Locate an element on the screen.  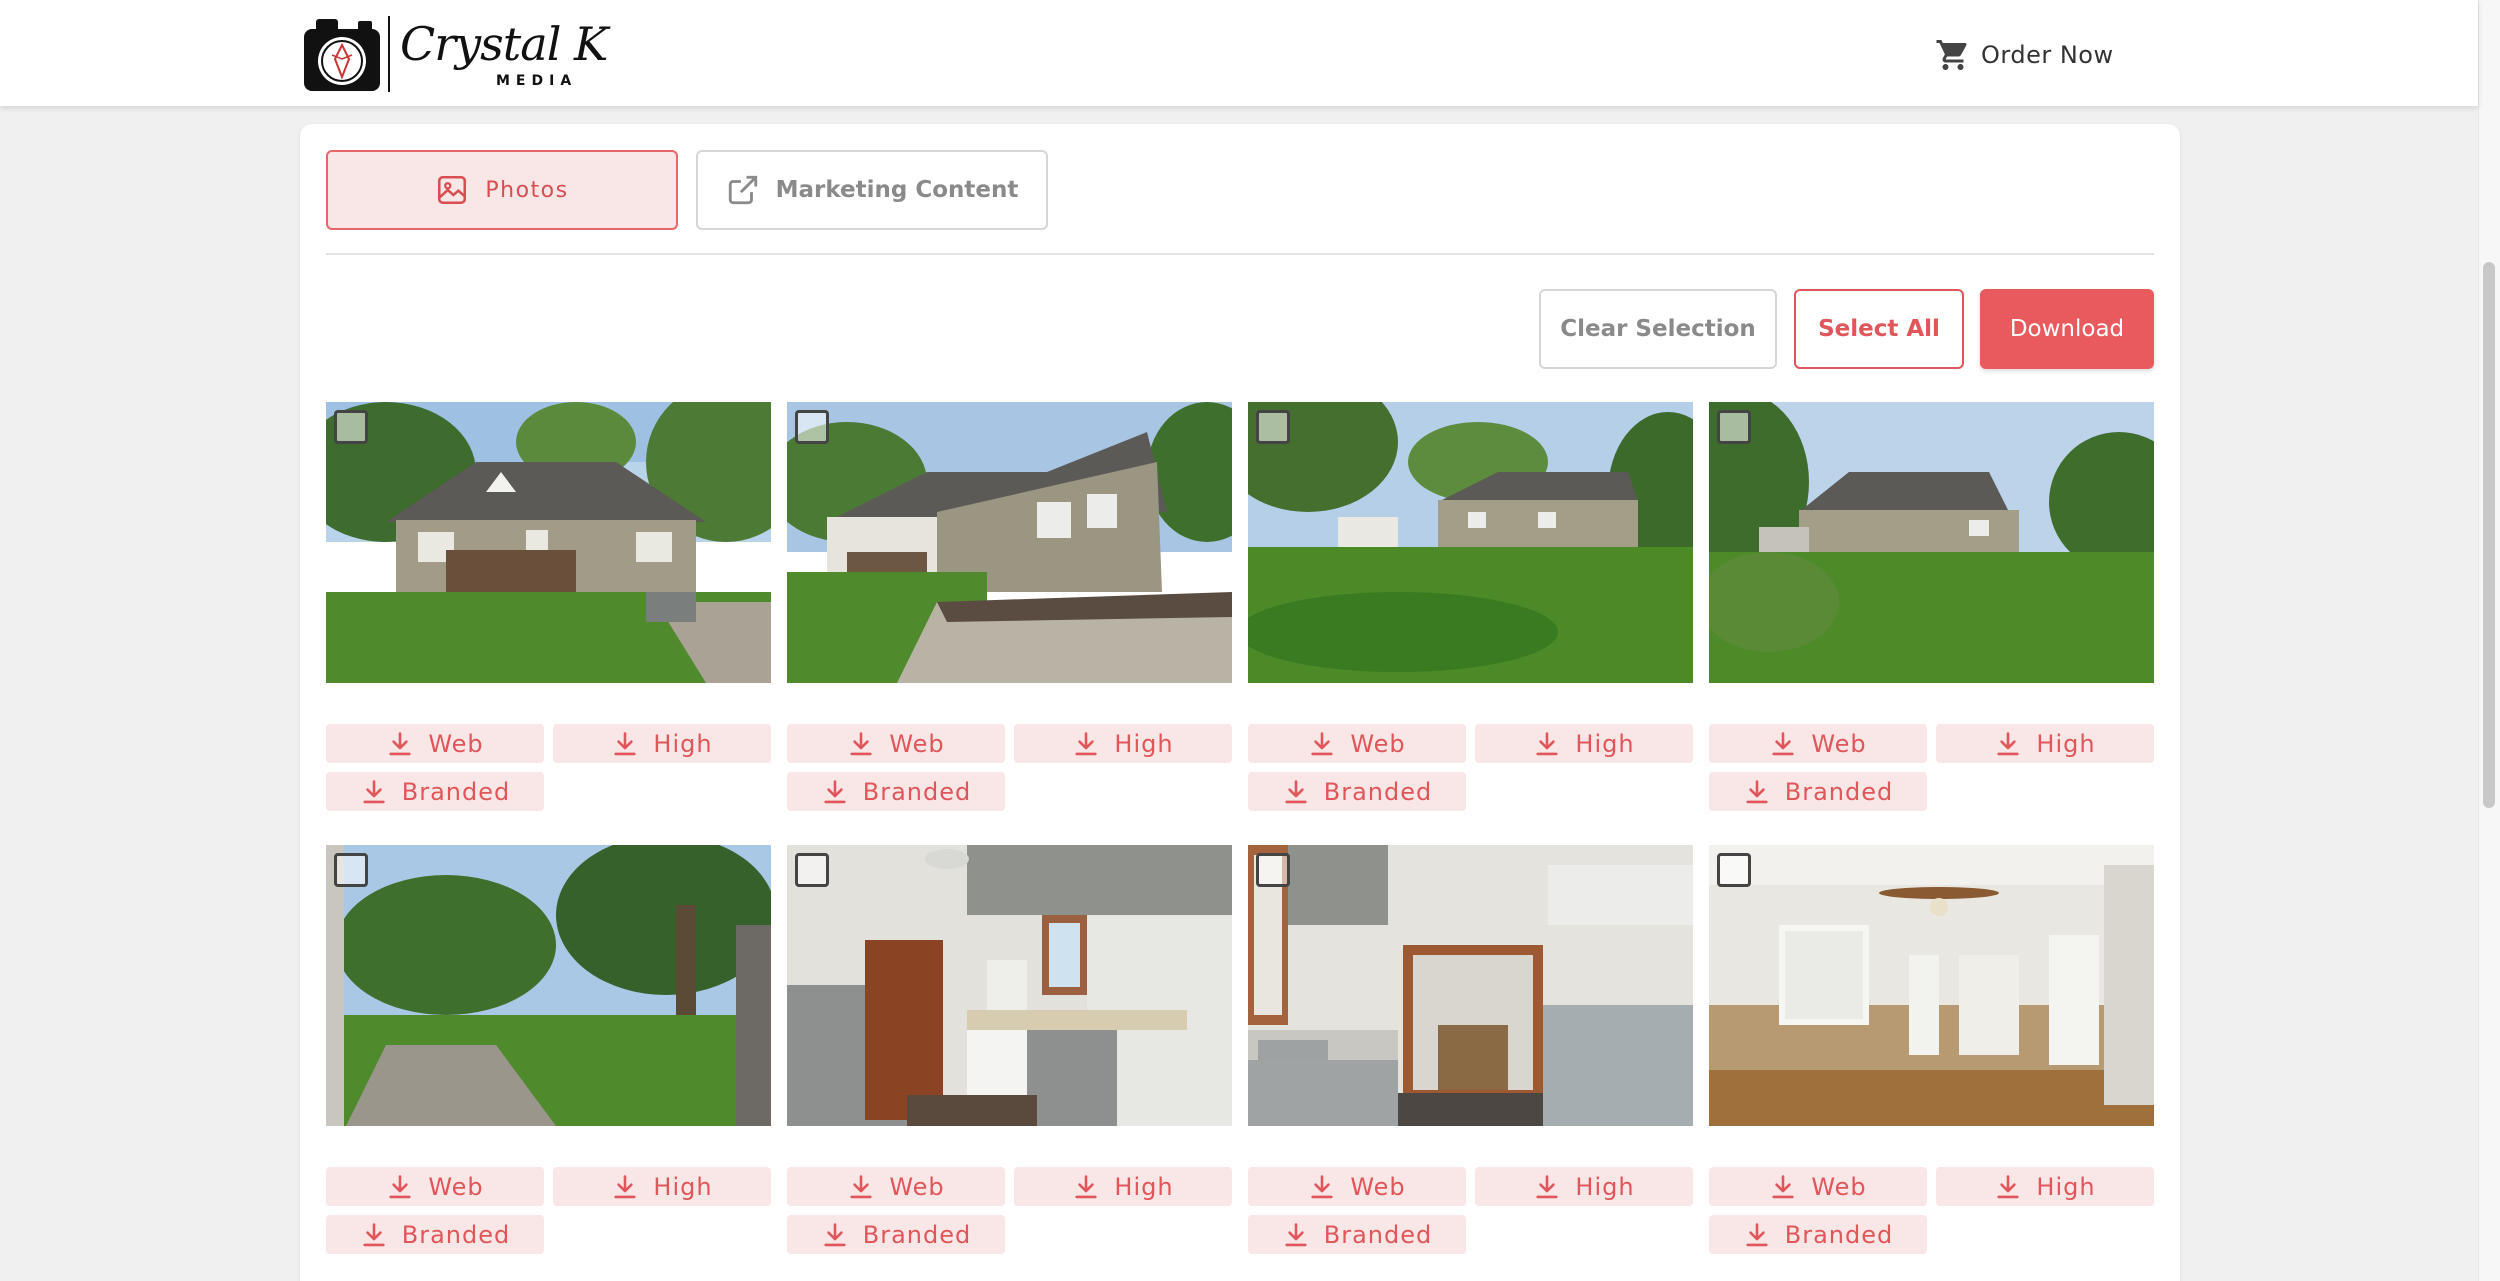
tab-photos: Photos is located at coordinates (502, 190).